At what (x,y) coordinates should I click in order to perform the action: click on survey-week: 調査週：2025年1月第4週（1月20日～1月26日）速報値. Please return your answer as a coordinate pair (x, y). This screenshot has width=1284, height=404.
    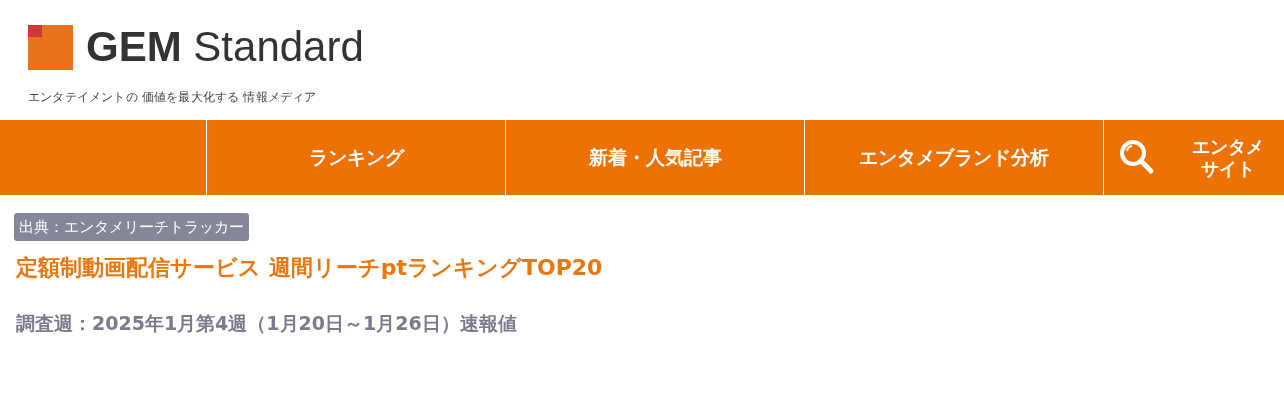
    Looking at the image, I should click on (267, 323).